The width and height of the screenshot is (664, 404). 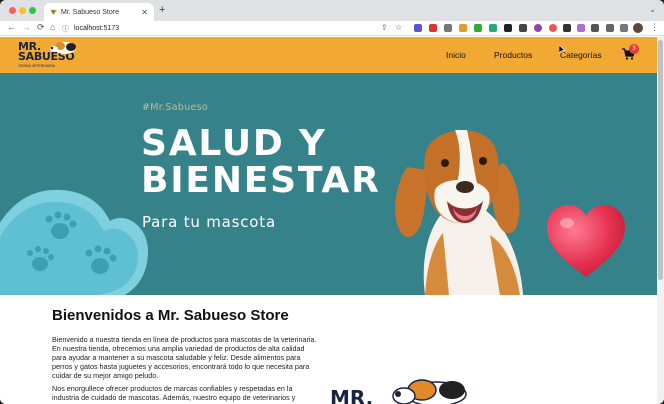 I want to click on tab-mr-sabueso-store: Mr. Sabueso Store ✕, so click(x=99, y=12).